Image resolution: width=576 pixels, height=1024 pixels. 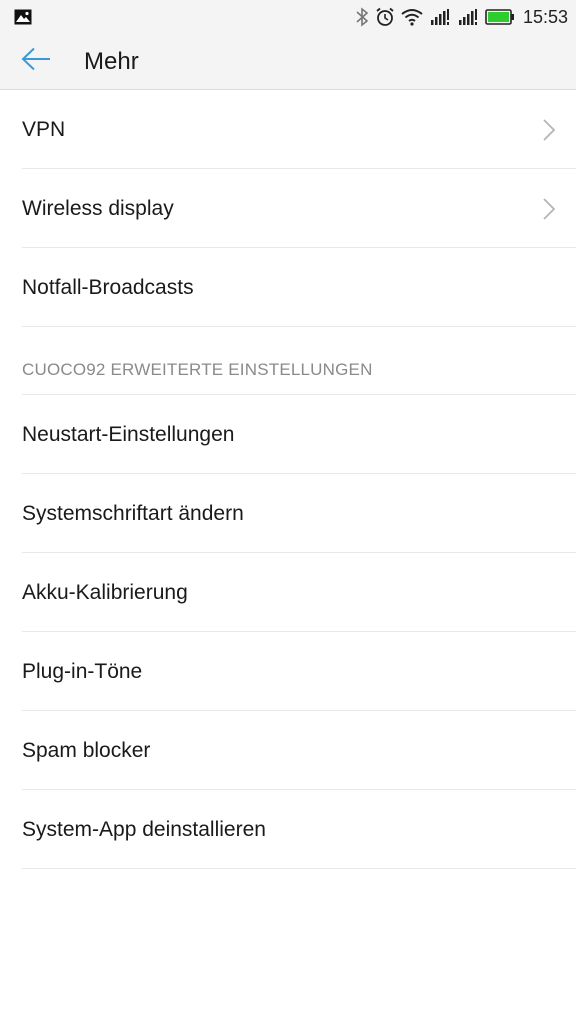 What do you see at coordinates (440, 17) in the screenshot?
I see `signal-sim1-icon` at bounding box center [440, 17].